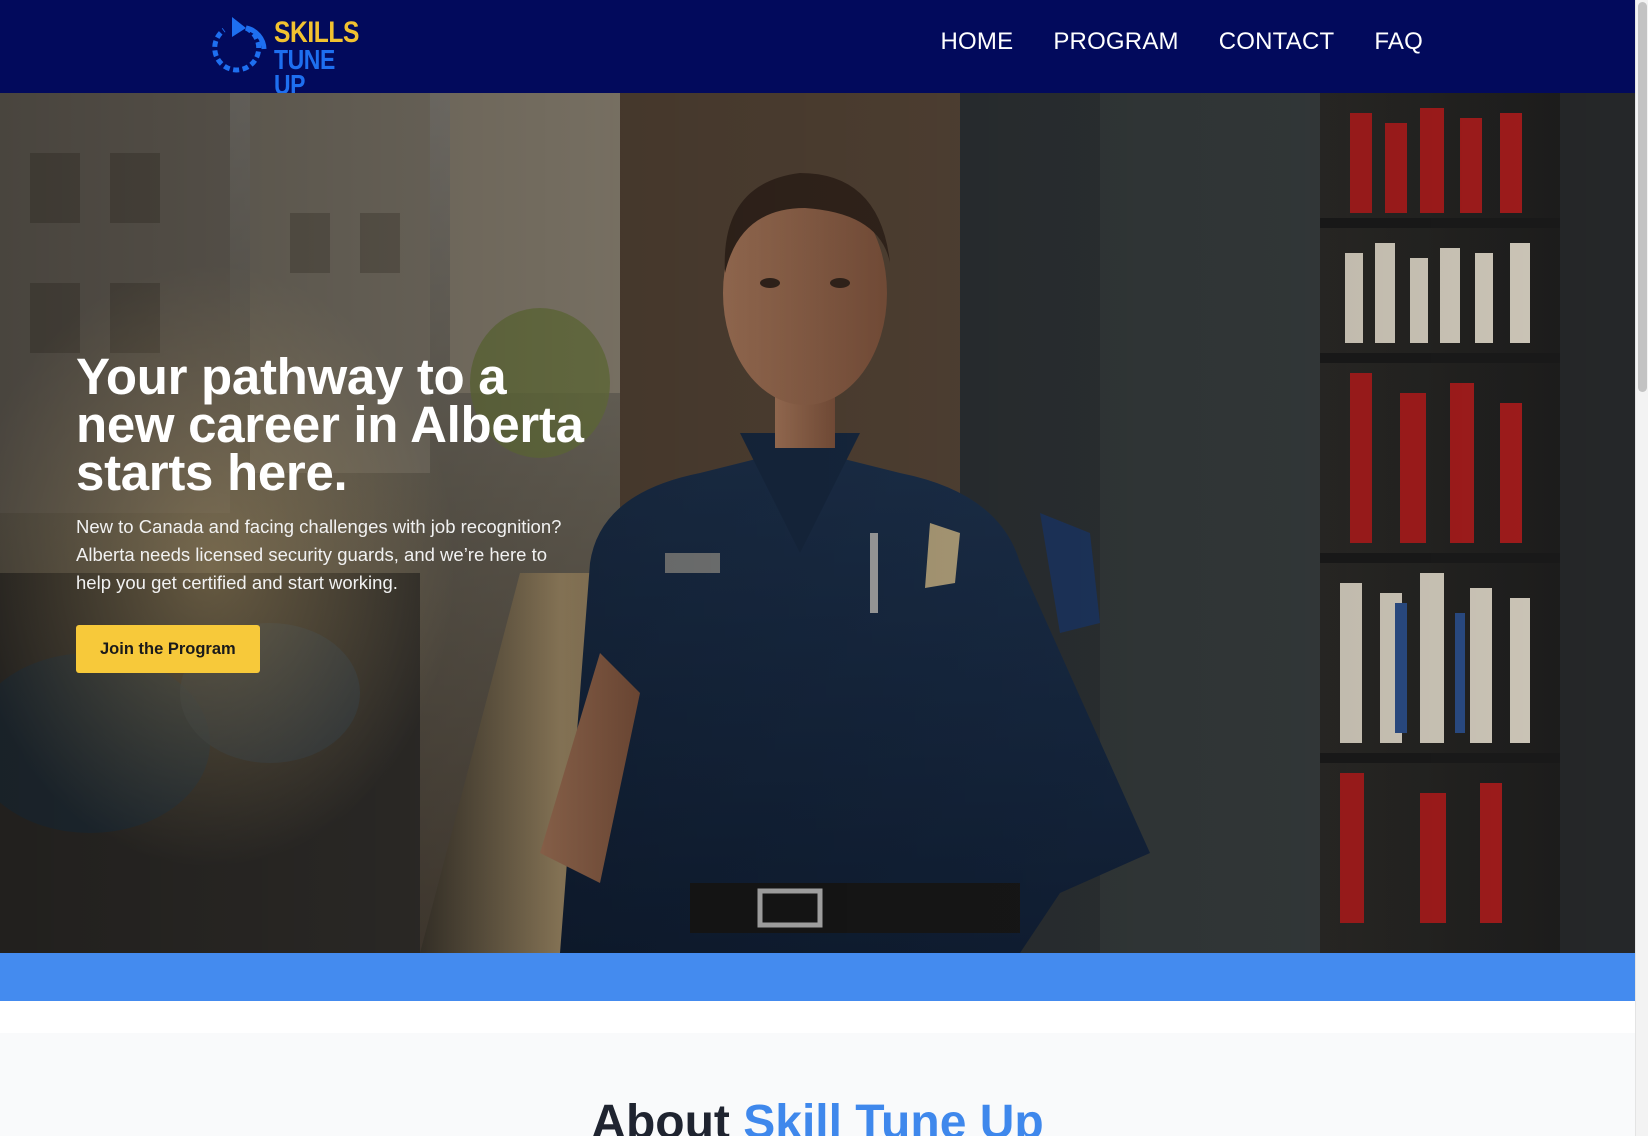 The image size is (1648, 1136). What do you see at coordinates (817, 49) in the screenshot?
I see `site-header: SKILLS TUNE UP HOME PROGRAM CONTACT FAQ` at bounding box center [817, 49].